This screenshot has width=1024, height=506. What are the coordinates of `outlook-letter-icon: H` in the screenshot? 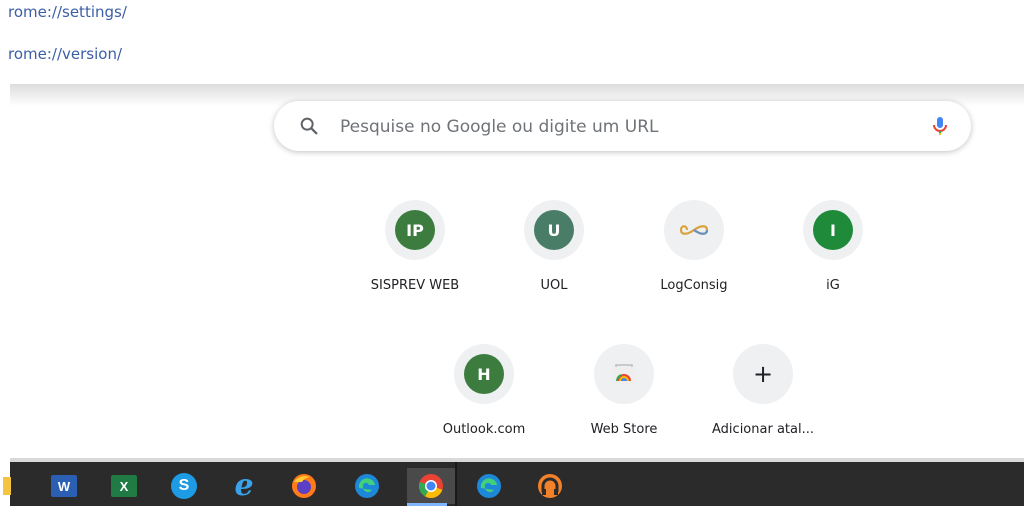 It's located at (484, 374).